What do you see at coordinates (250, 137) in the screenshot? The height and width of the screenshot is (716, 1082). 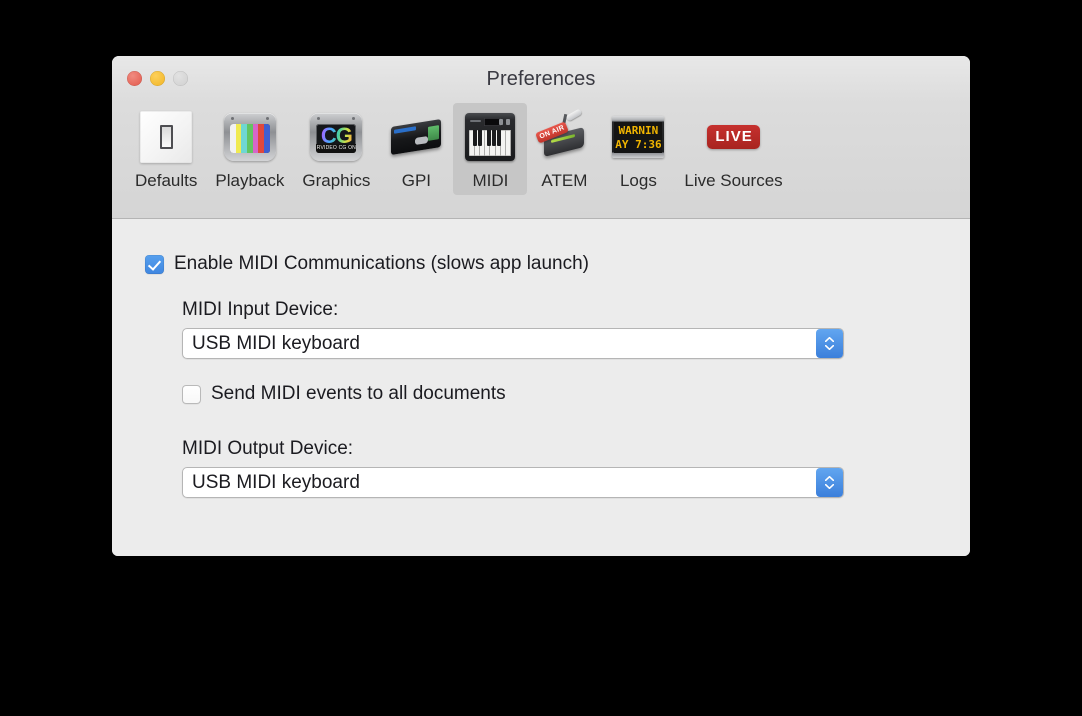 I see `crt-color-bars-icon` at bounding box center [250, 137].